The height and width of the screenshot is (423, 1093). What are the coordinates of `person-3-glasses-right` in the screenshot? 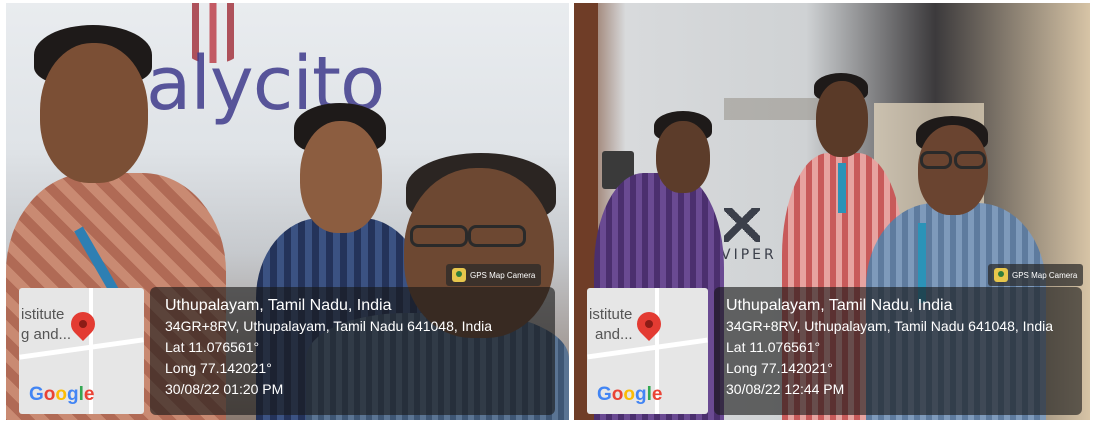 It's located at (497, 236).